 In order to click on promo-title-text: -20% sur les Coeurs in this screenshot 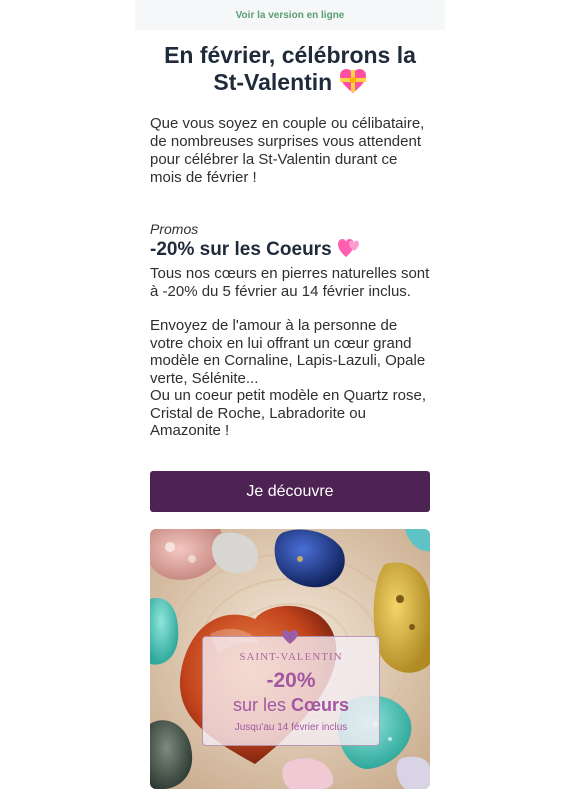, I will do `click(241, 249)`.